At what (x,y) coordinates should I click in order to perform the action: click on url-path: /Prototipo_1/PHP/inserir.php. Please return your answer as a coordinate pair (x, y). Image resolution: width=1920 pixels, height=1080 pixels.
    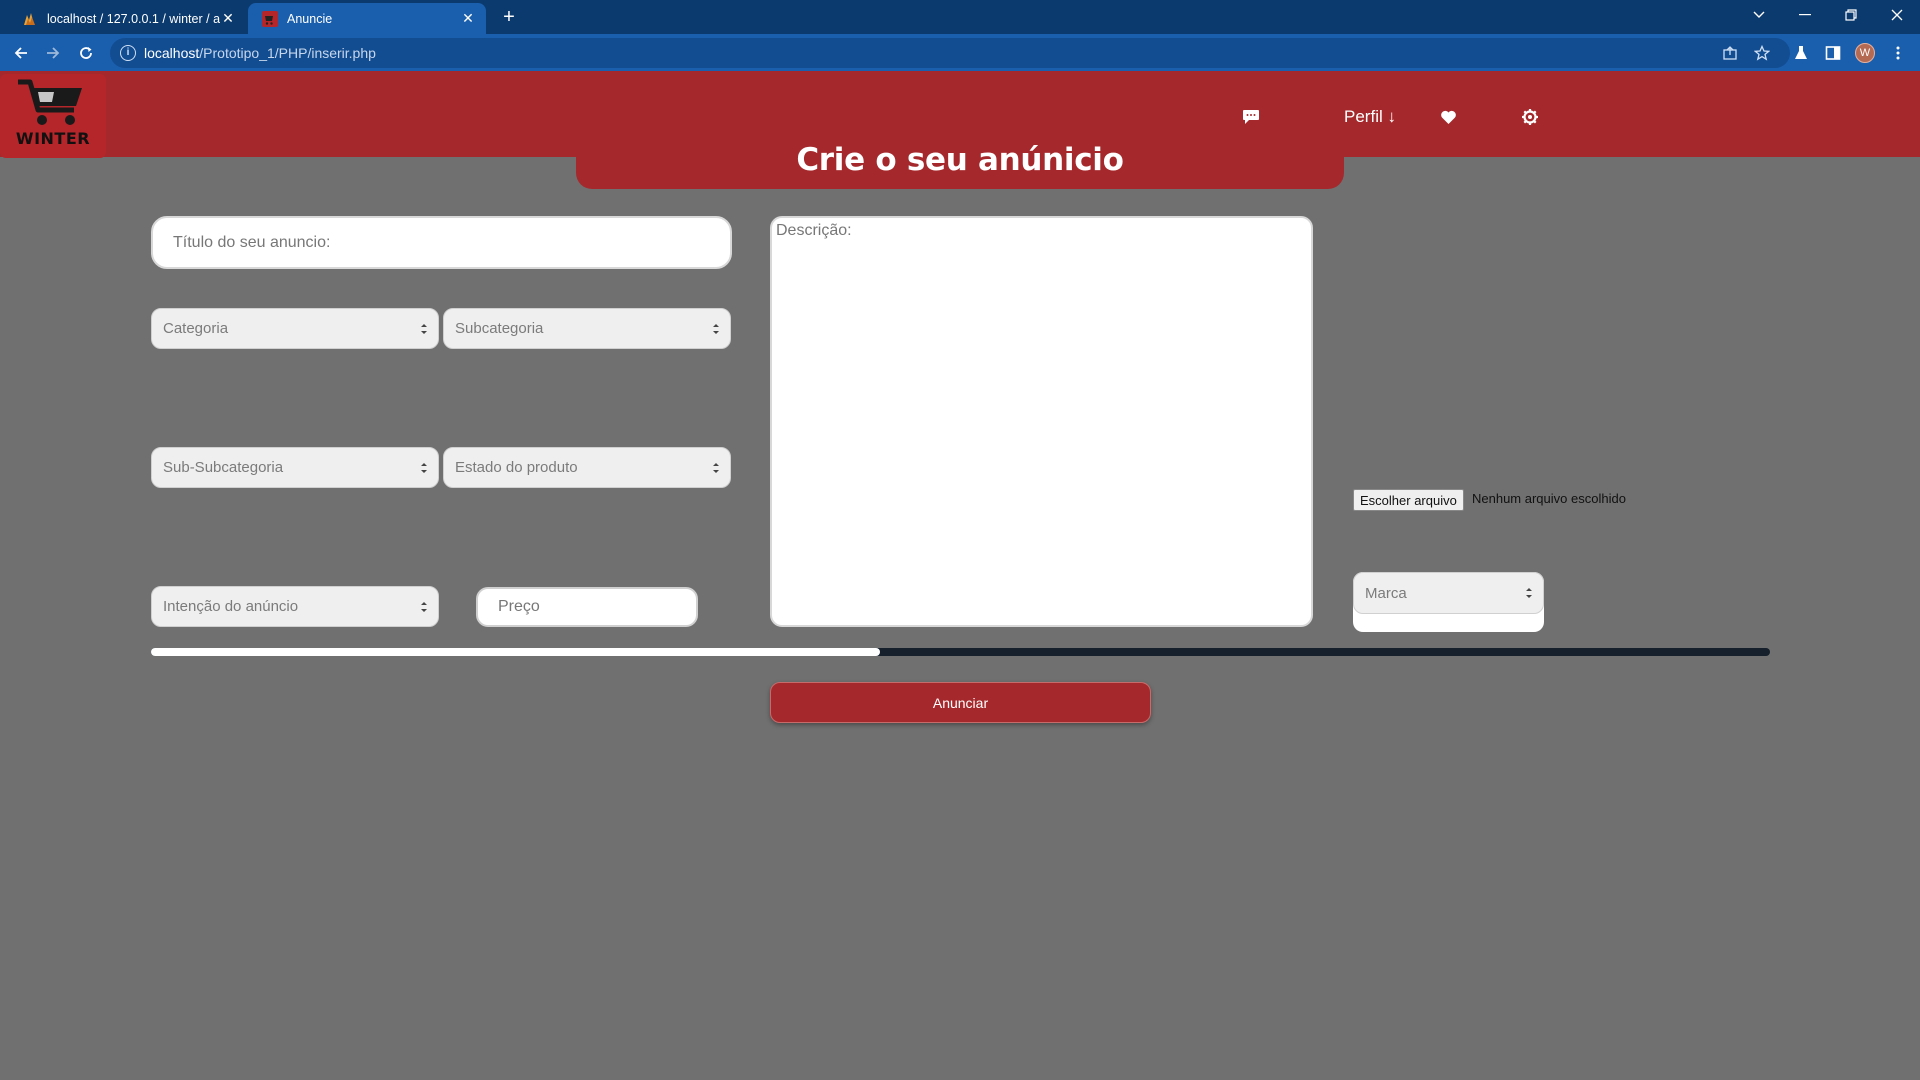
    Looking at the image, I should click on (287, 53).